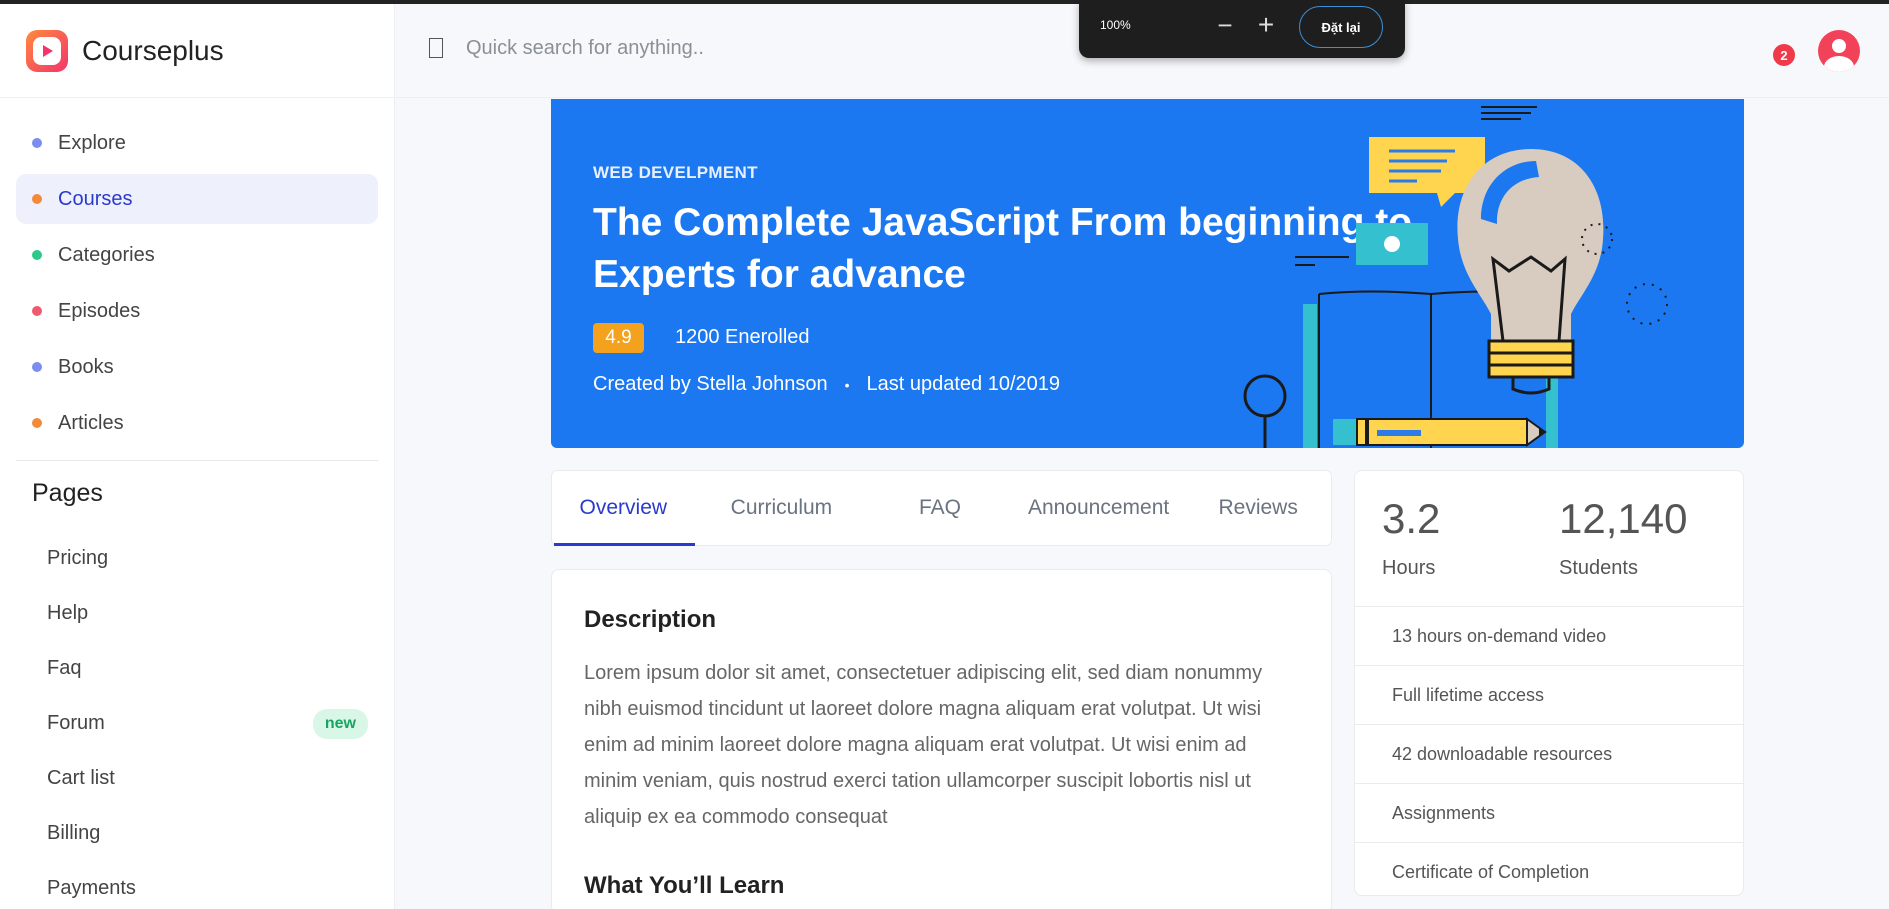 The height and width of the screenshot is (909, 1889). I want to click on pages-heading: Pages, so click(67, 493).